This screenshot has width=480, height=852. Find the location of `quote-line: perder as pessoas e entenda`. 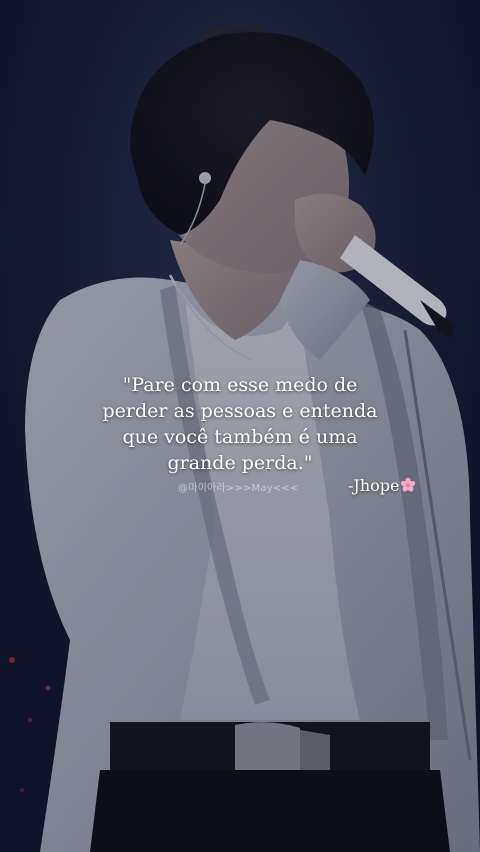

quote-line: perder as pessoas e entenda is located at coordinates (240, 411).